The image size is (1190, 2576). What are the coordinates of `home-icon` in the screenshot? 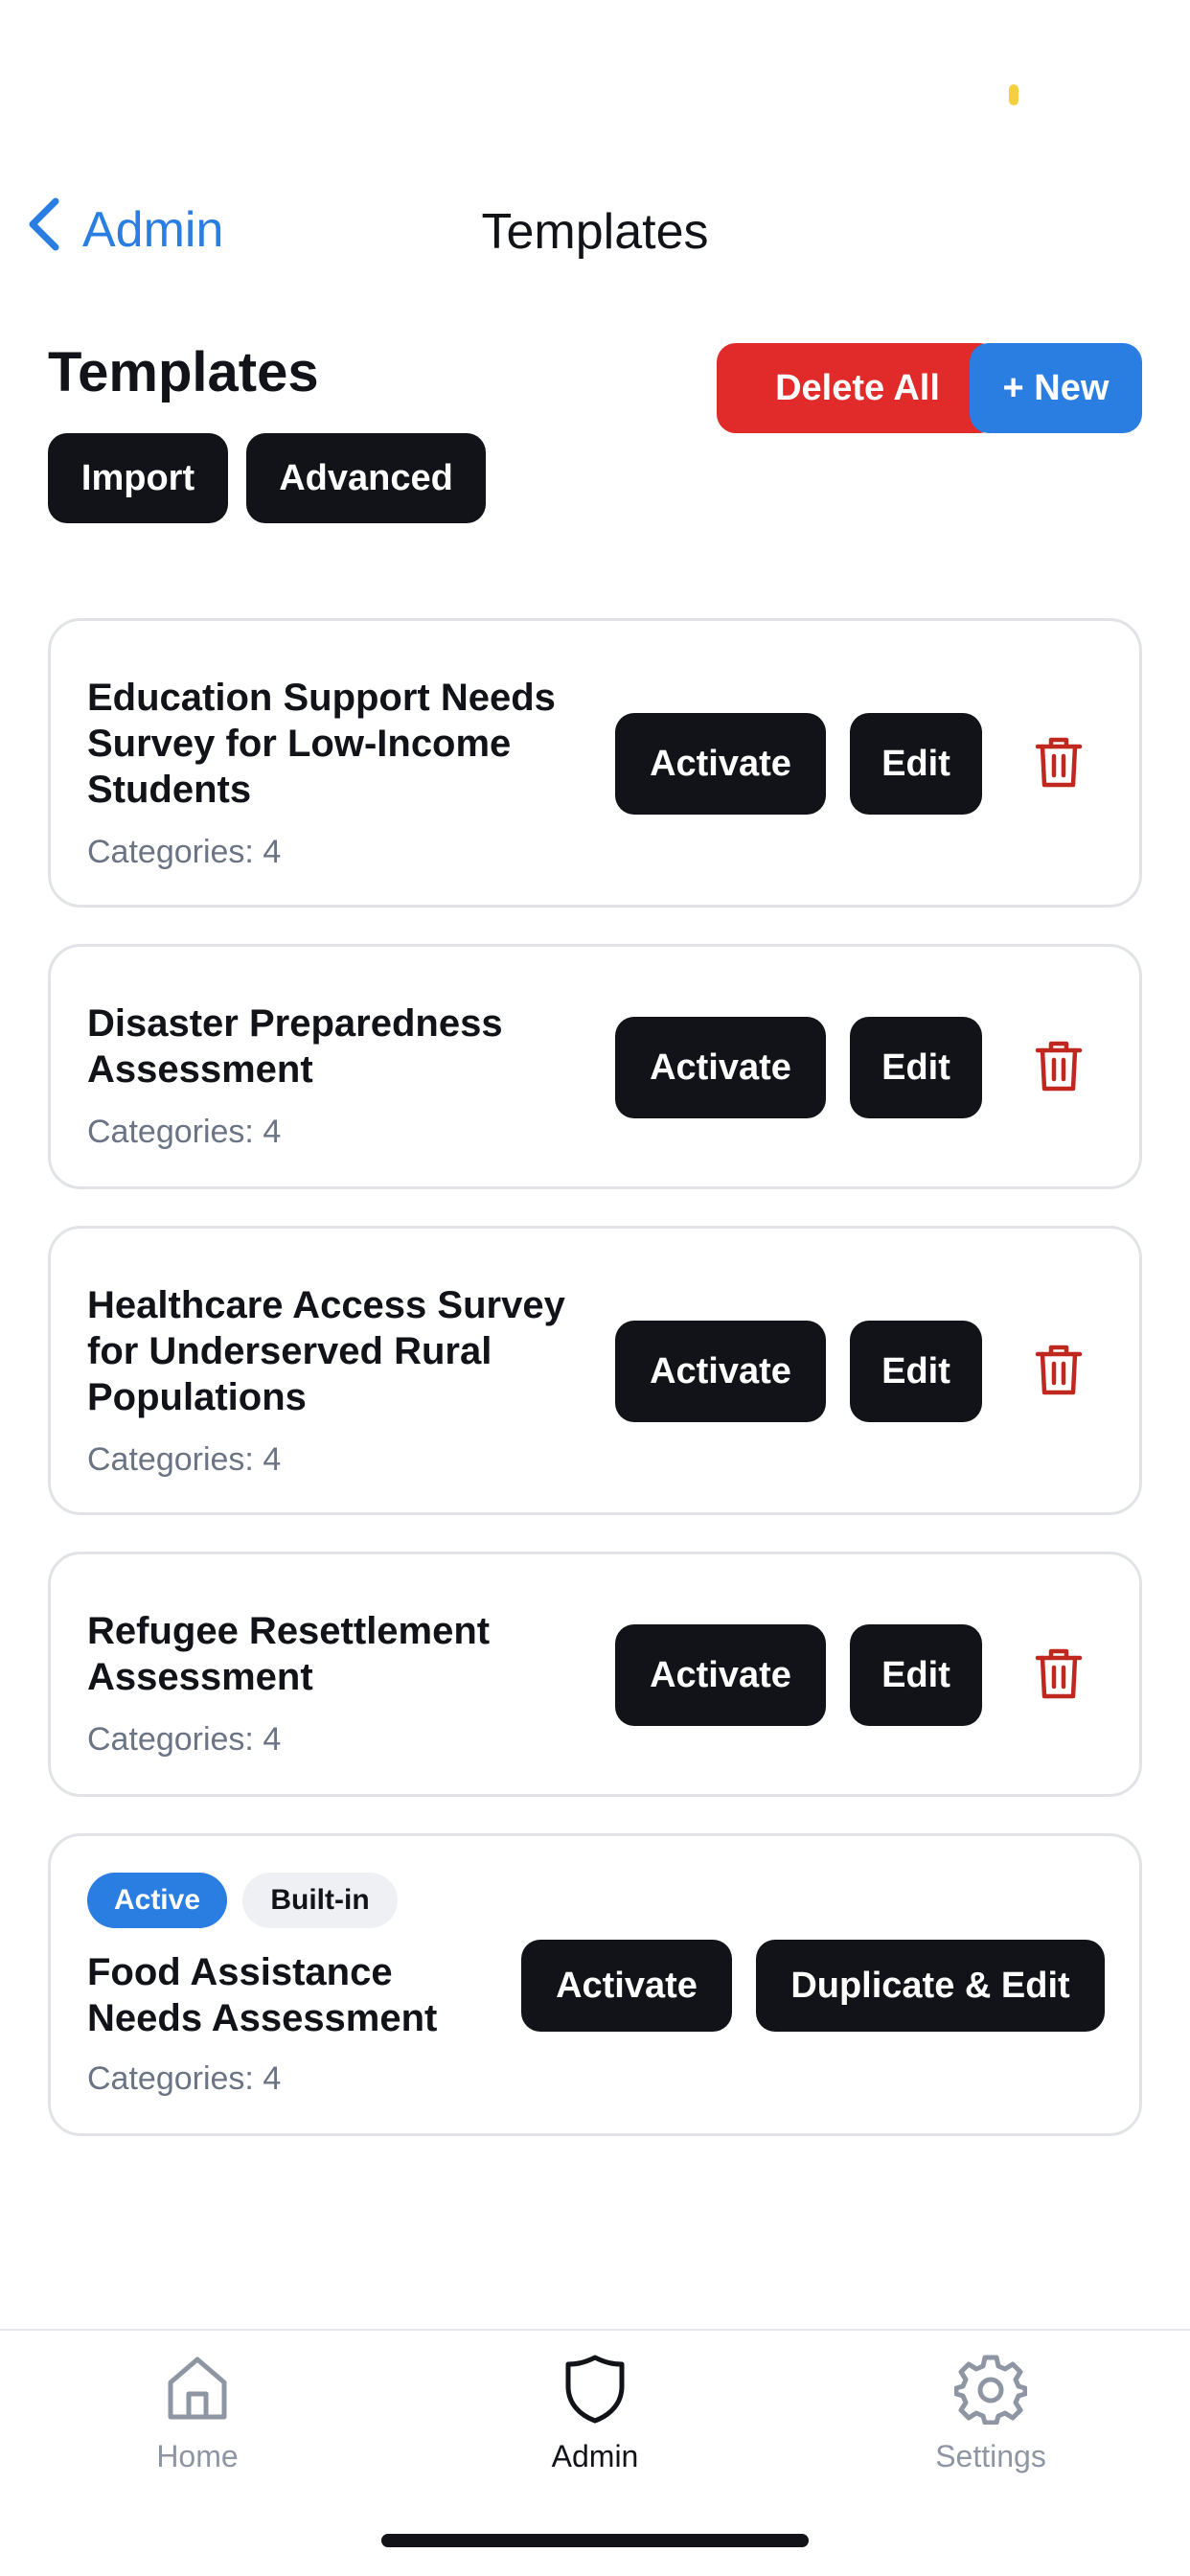 It's located at (198, 2390).